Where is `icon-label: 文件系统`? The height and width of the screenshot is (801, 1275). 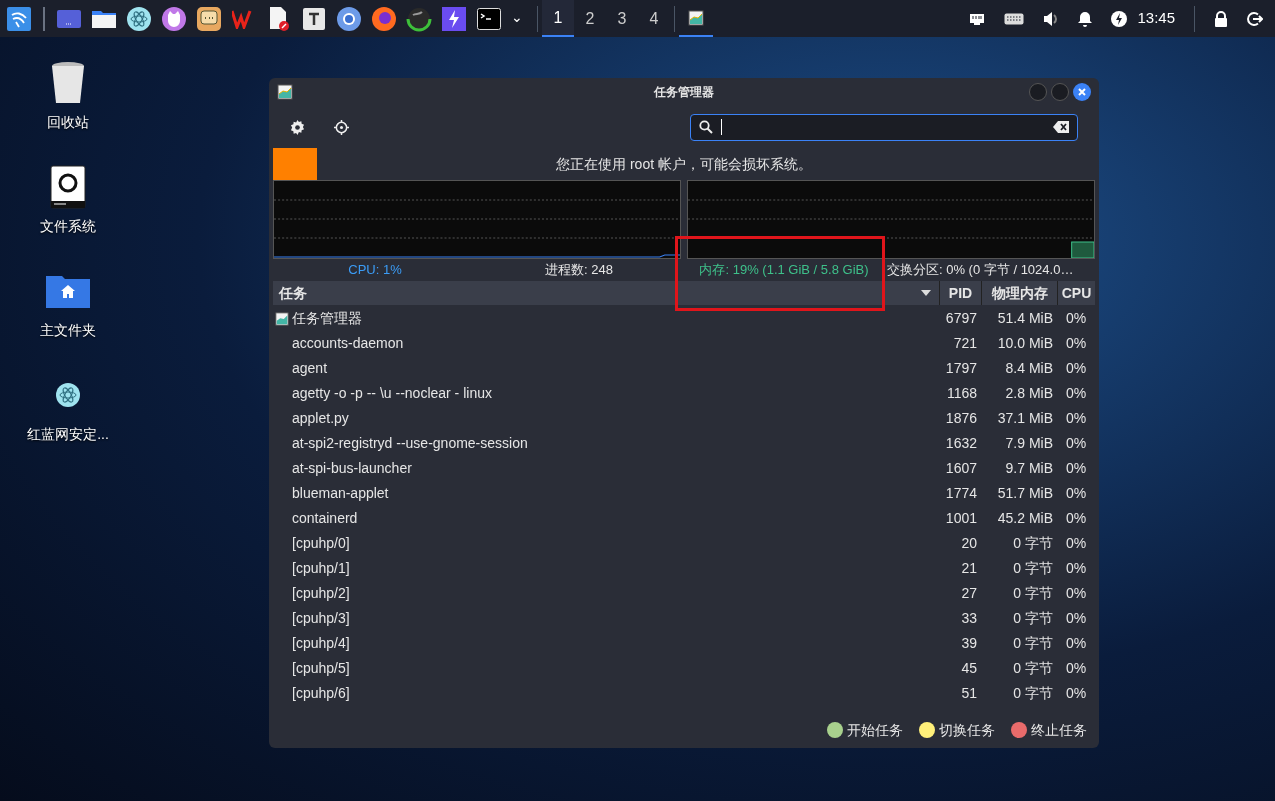 icon-label: 文件系统 is located at coordinates (68, 226).